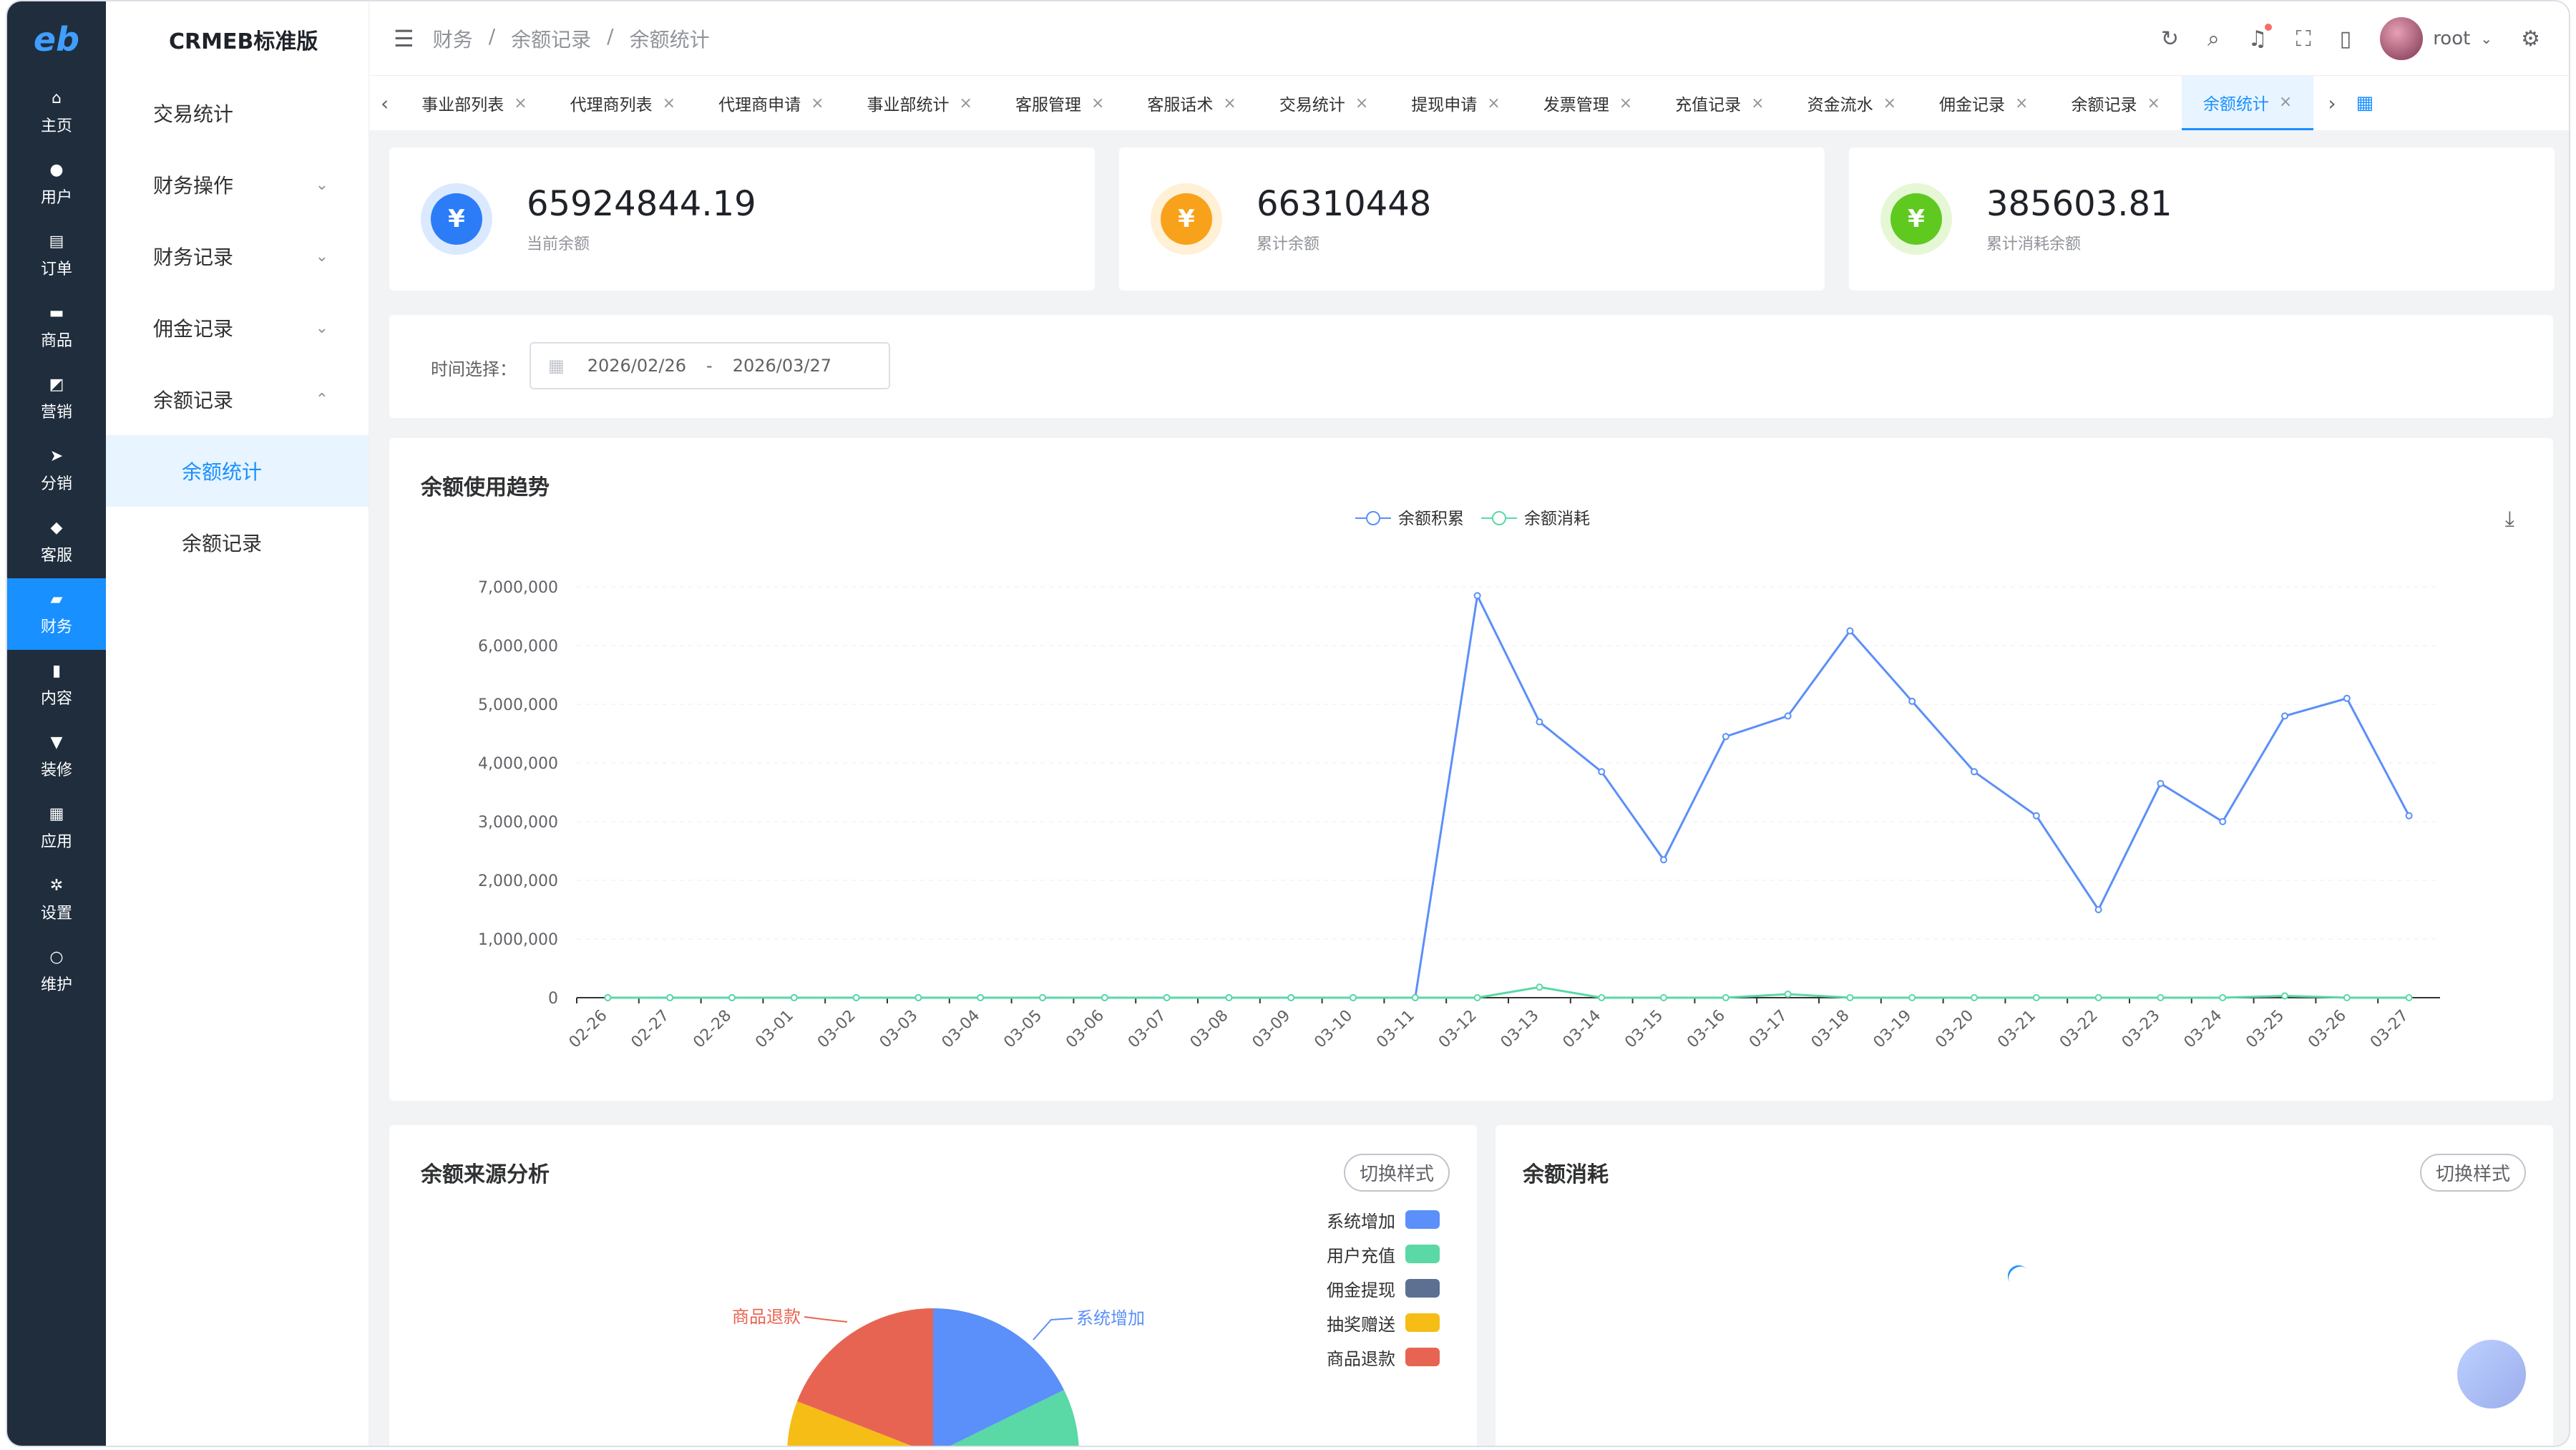 The image size is (2576, 1450). What do you see at coordinates (56, 542) in the screenshot?
I see `rail-item: ◆ 客服` at bounding box center [56, 542].